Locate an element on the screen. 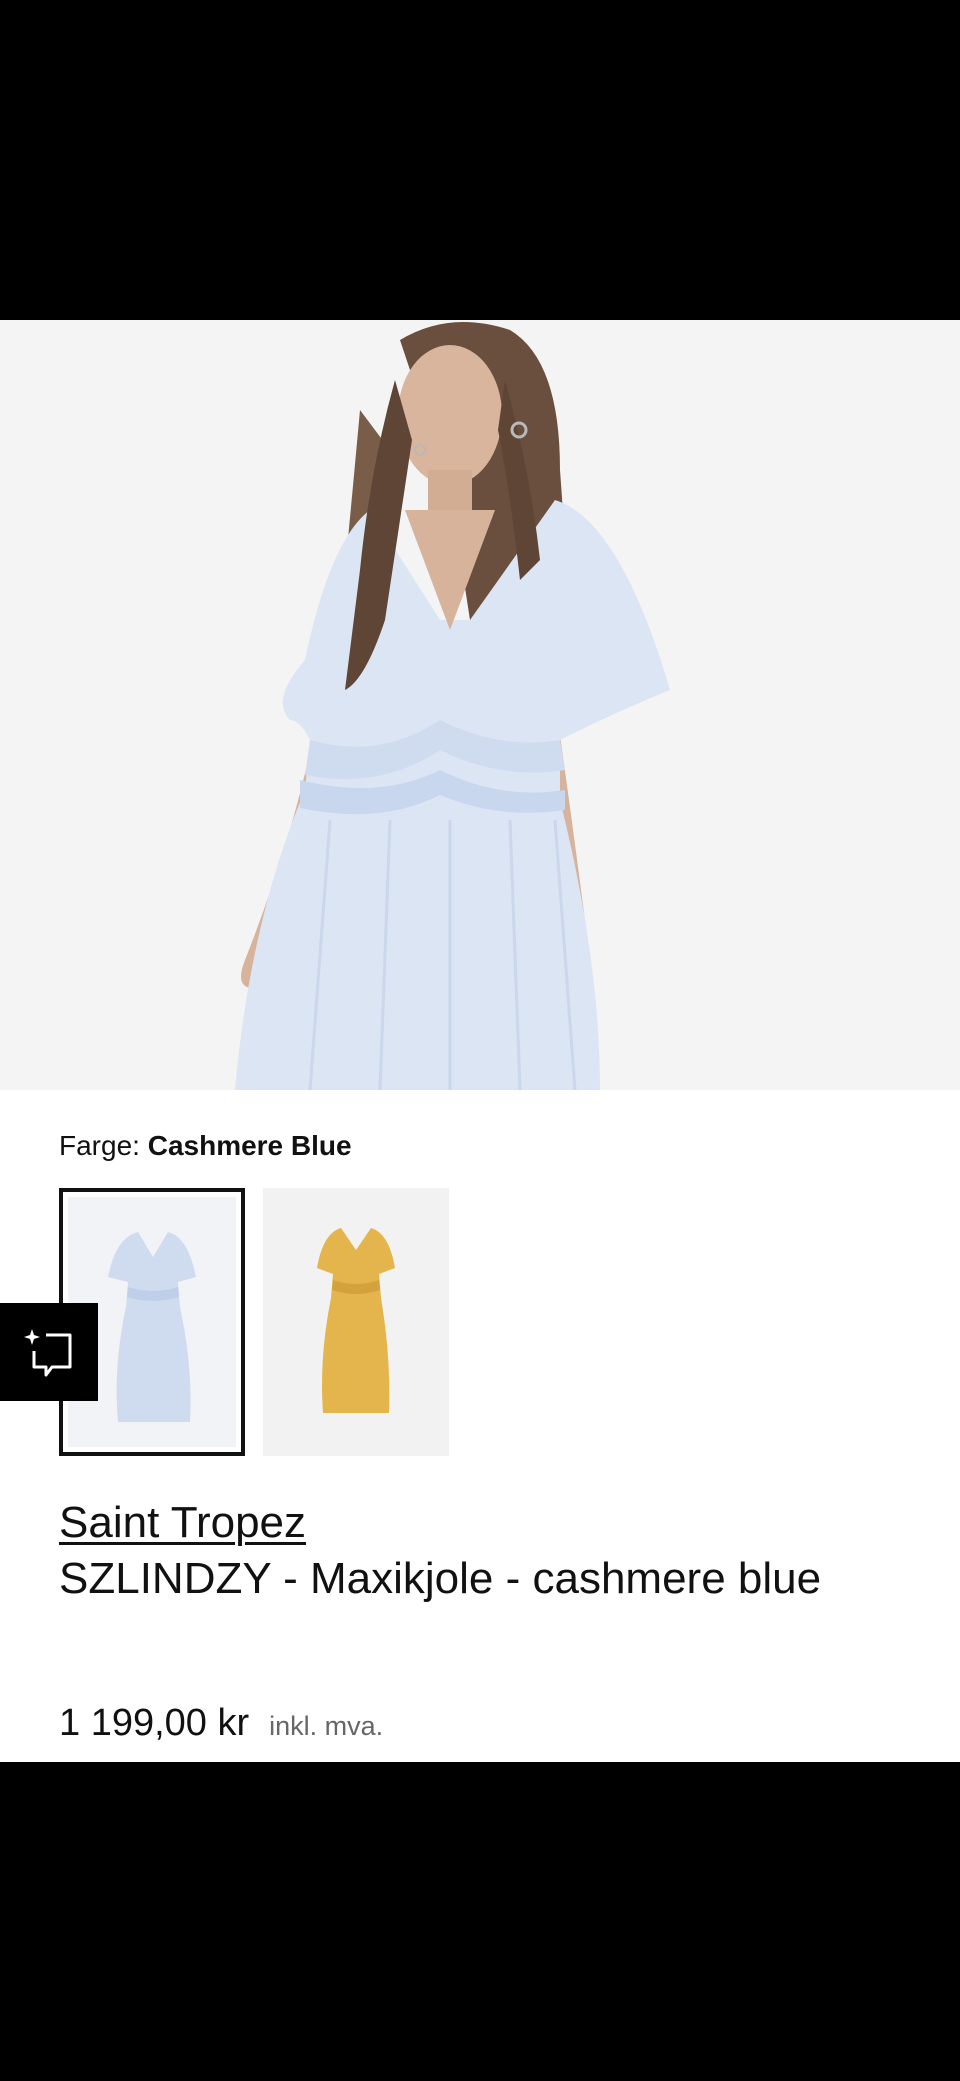 This screenshot has height=2081, width=960. selected-color-name: Cashmere Blue is located at coordinates (249, 1145).